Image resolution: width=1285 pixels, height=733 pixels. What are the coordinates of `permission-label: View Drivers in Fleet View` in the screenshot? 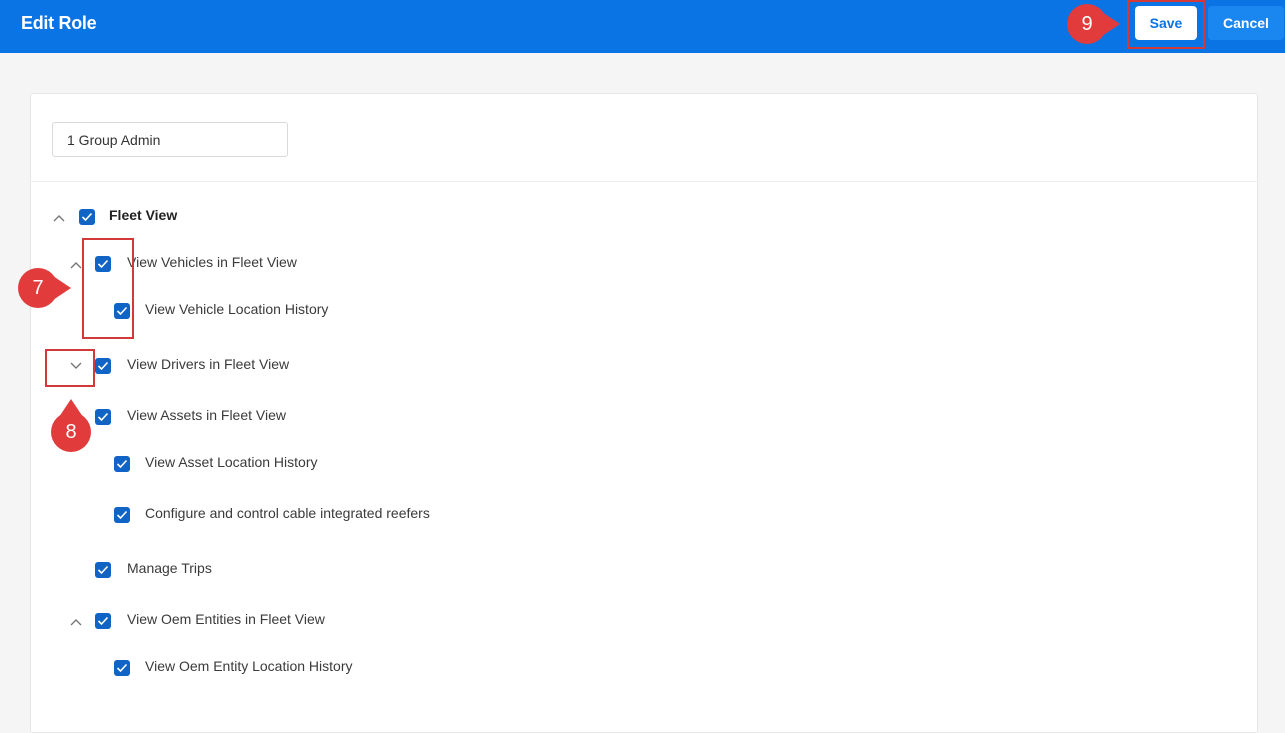 It's located at (208, 364).